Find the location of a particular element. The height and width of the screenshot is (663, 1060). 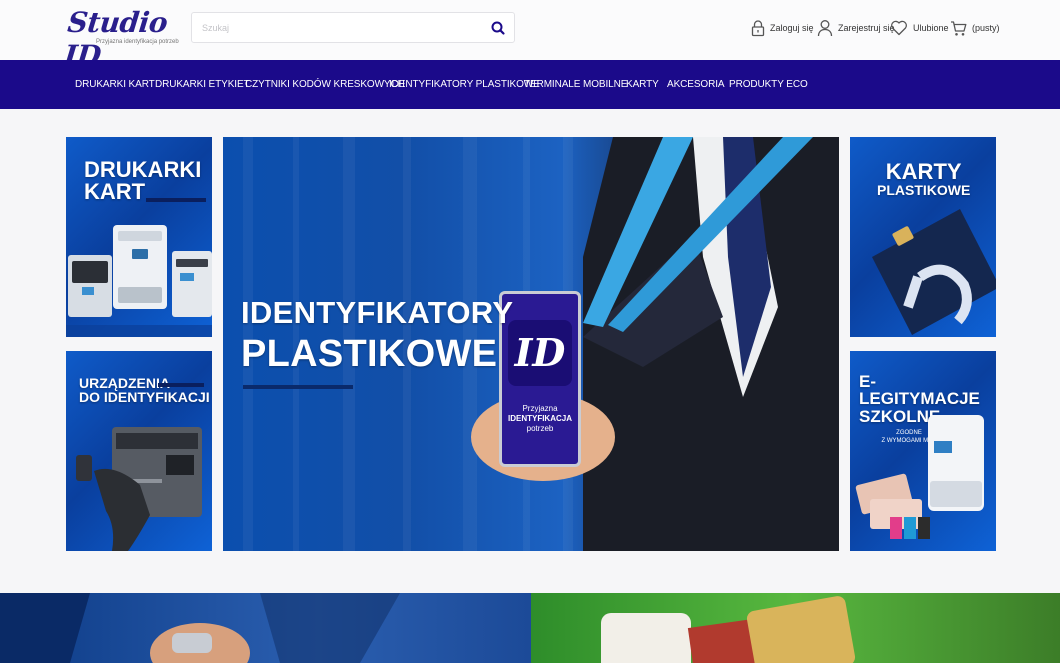

nav-item-label-printers: DRUKARKI ETYKIET is located at coordinates (202, 84).